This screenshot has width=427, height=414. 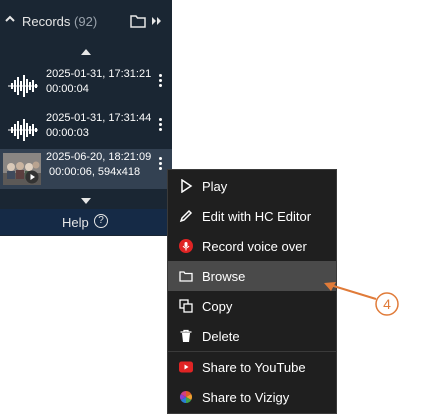 What do you see at coordinates (186, 367) in the screenshot?
I see `youtube-icon` at bounding box center [186, 367].